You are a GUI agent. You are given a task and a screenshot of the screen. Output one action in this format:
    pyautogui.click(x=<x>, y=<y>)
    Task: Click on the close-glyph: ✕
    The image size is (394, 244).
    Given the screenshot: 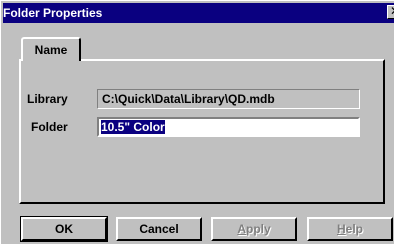 What is the action you would take?
    pyautogui.click(x=392, y=11)
    